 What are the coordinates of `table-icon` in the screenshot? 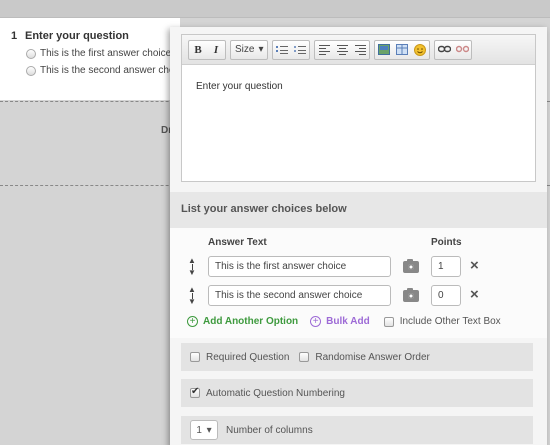 It's located at (402, 50).